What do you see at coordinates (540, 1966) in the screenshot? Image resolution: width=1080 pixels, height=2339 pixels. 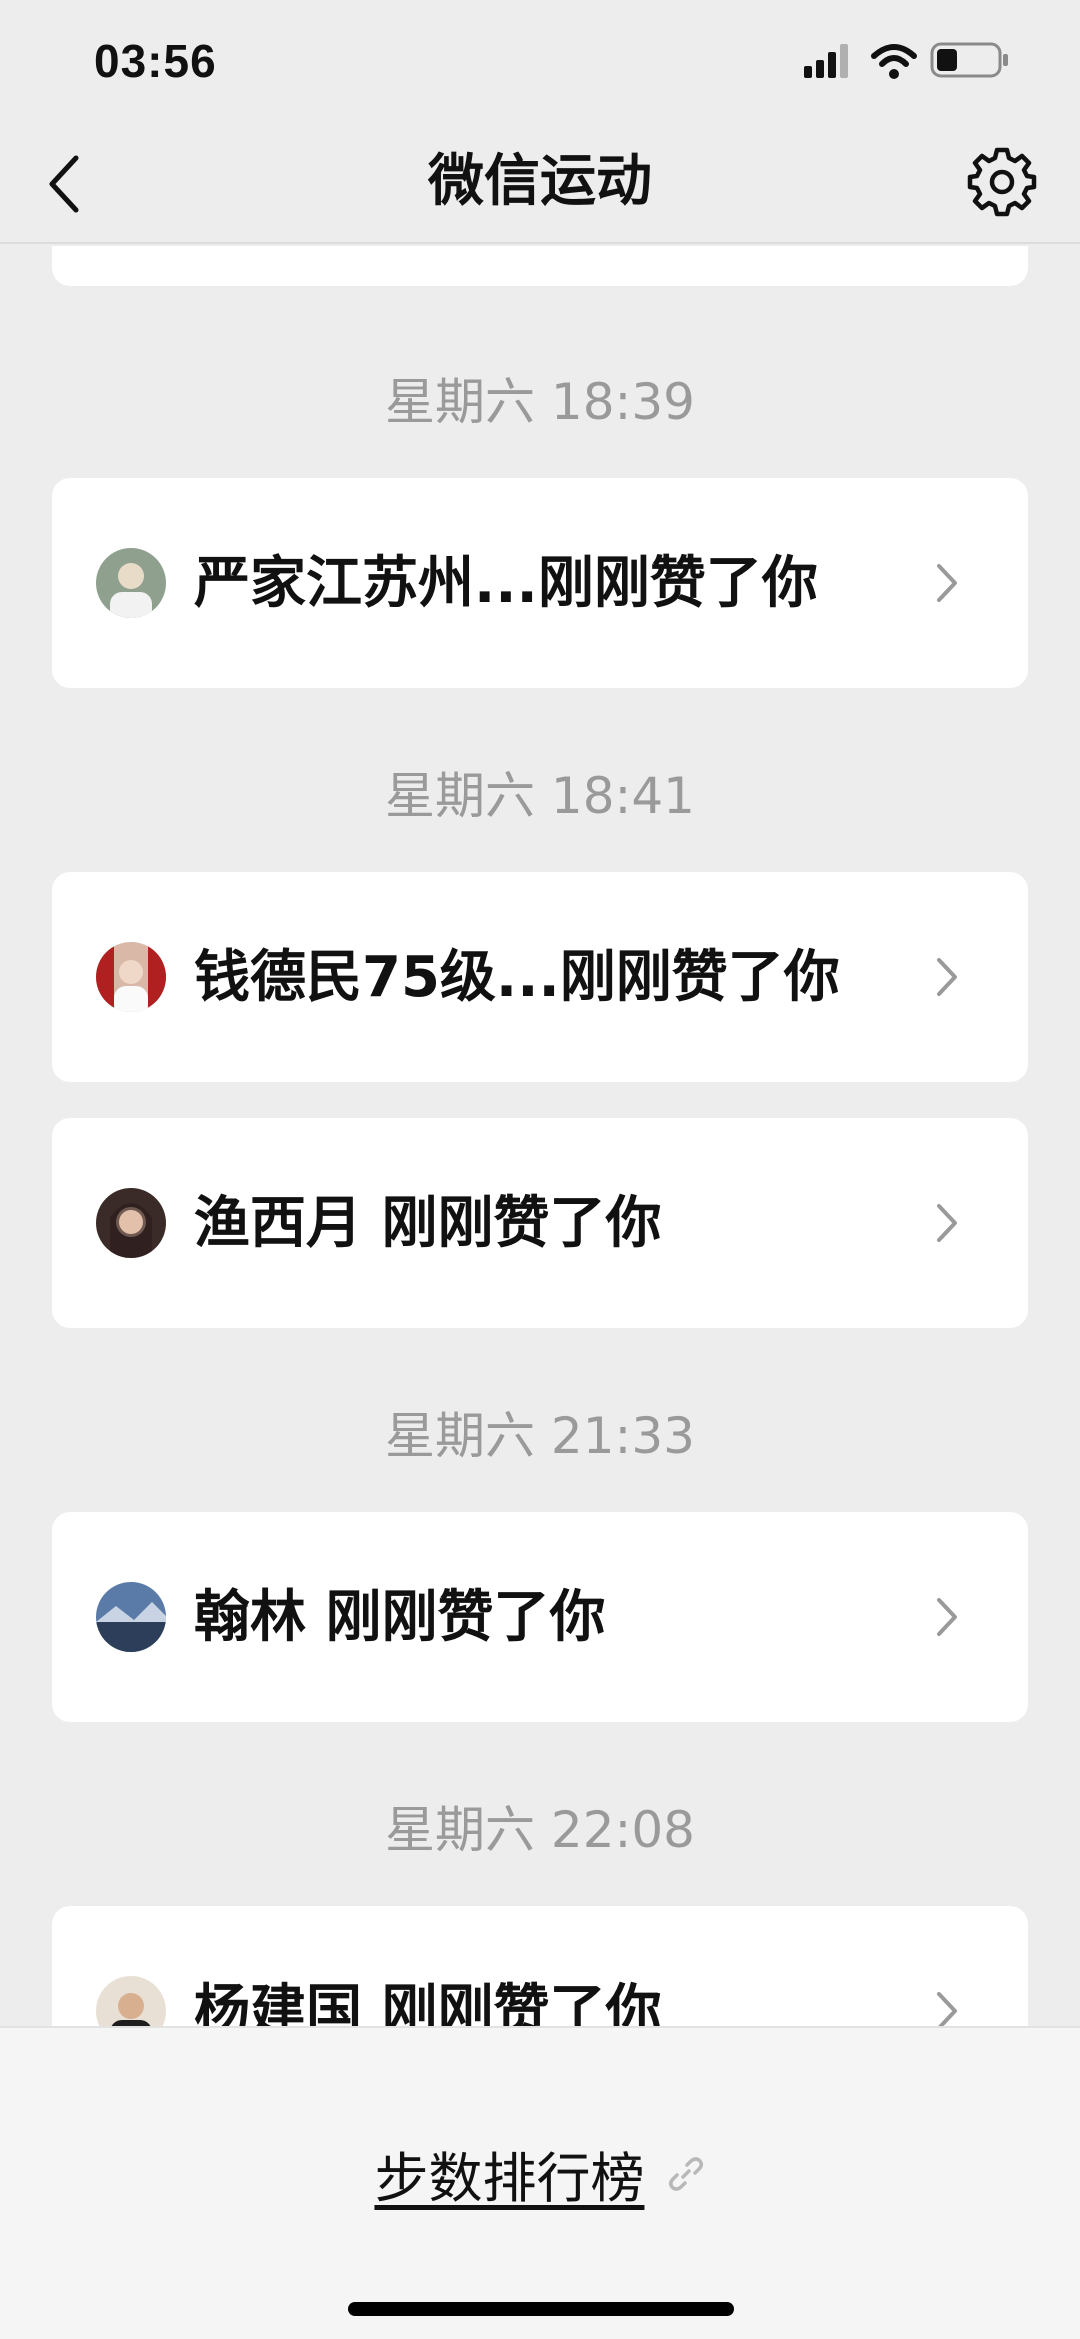 I see `like-item: 杨建国 刚刚赞了你` at bounding box center [540, 1966].